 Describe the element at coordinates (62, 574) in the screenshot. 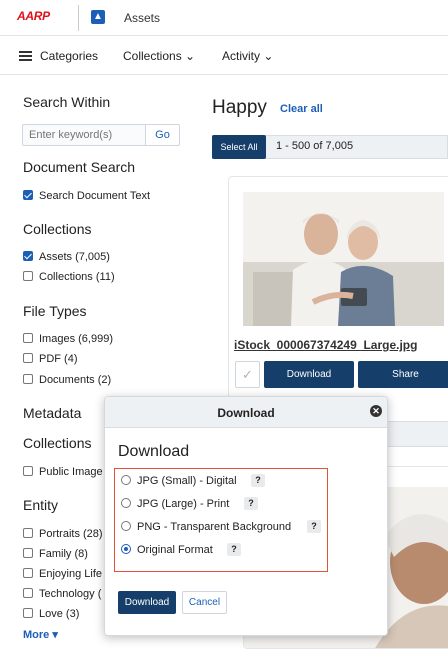

I see `enjoying-life-checkbox: Enjoying Life` at that location.